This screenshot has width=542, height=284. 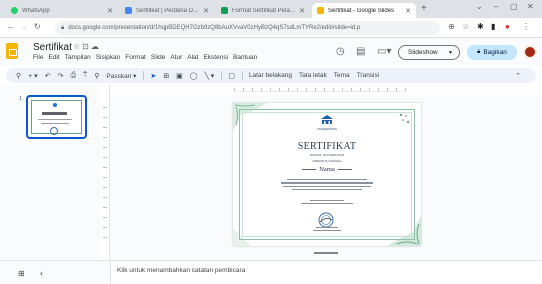 What do you see at coordinates (37, 26) in the screenshot?
I see `reload-icon: ↻` at bounding box center [37, 26].